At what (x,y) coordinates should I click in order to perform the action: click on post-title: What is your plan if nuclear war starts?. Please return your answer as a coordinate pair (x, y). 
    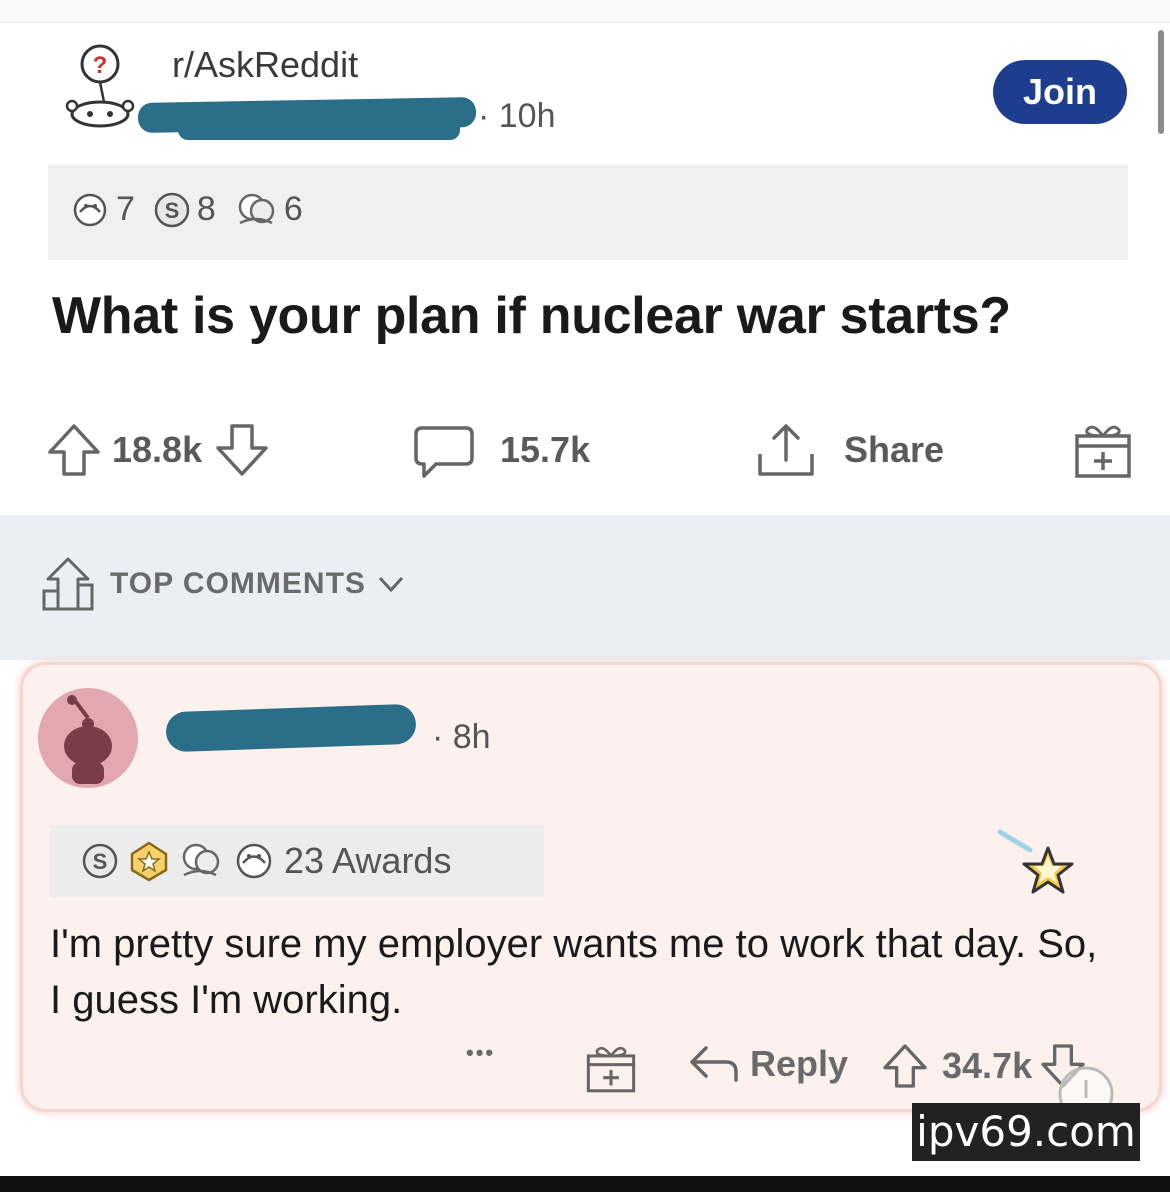
    Looking at the image, I should click on (531, 316).